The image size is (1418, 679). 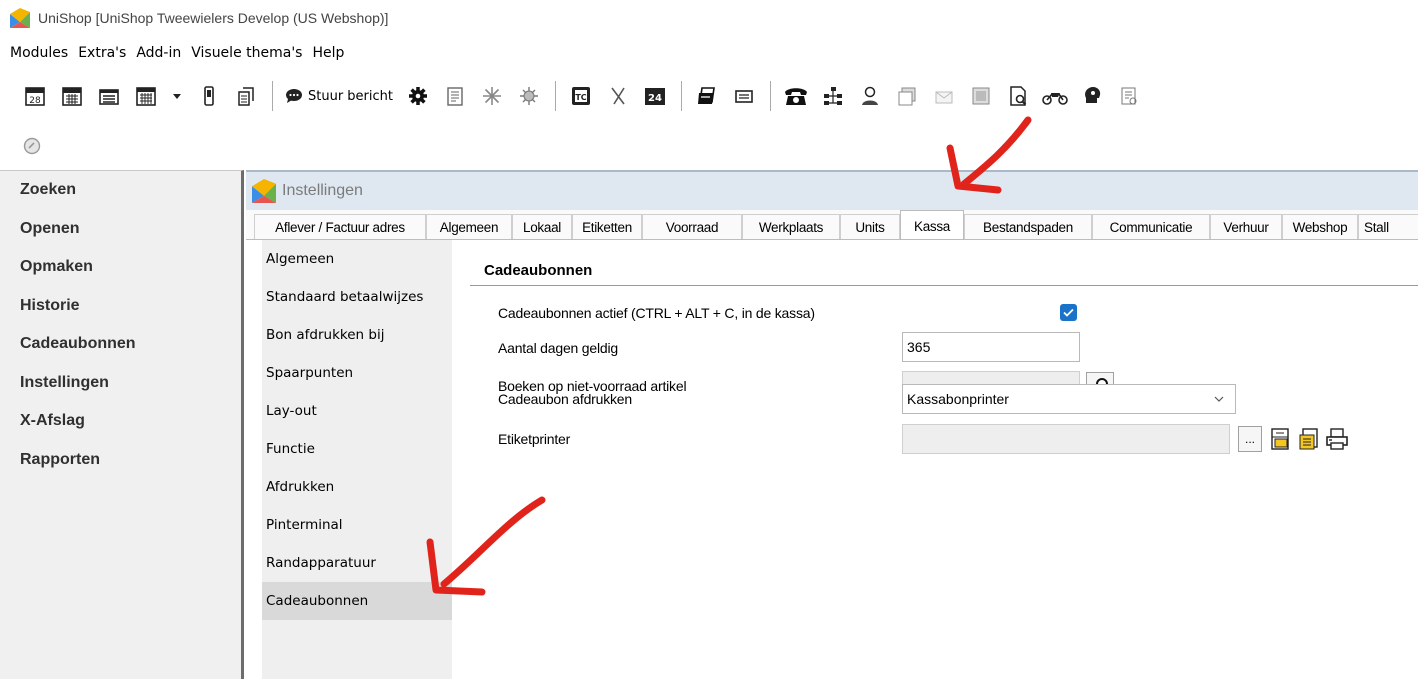 I want to click on sparkle-icon, so click(x=492, y=96).